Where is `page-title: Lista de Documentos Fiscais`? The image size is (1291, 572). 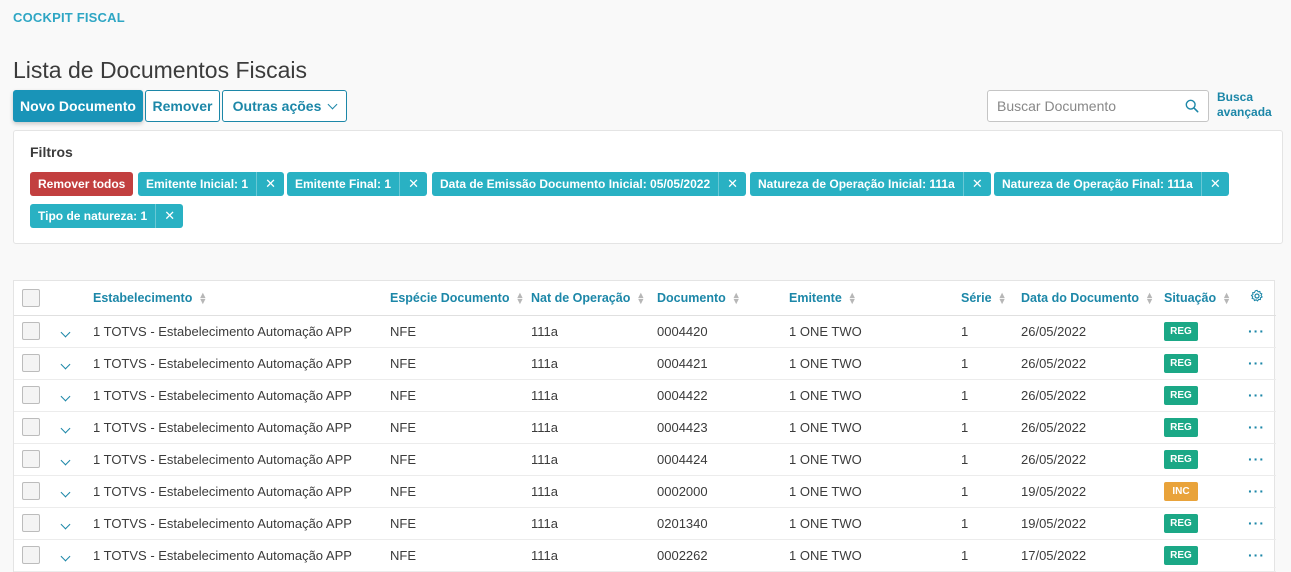
page-title: Lista de Documentos Fiscais is located at coordinates (160, 70).